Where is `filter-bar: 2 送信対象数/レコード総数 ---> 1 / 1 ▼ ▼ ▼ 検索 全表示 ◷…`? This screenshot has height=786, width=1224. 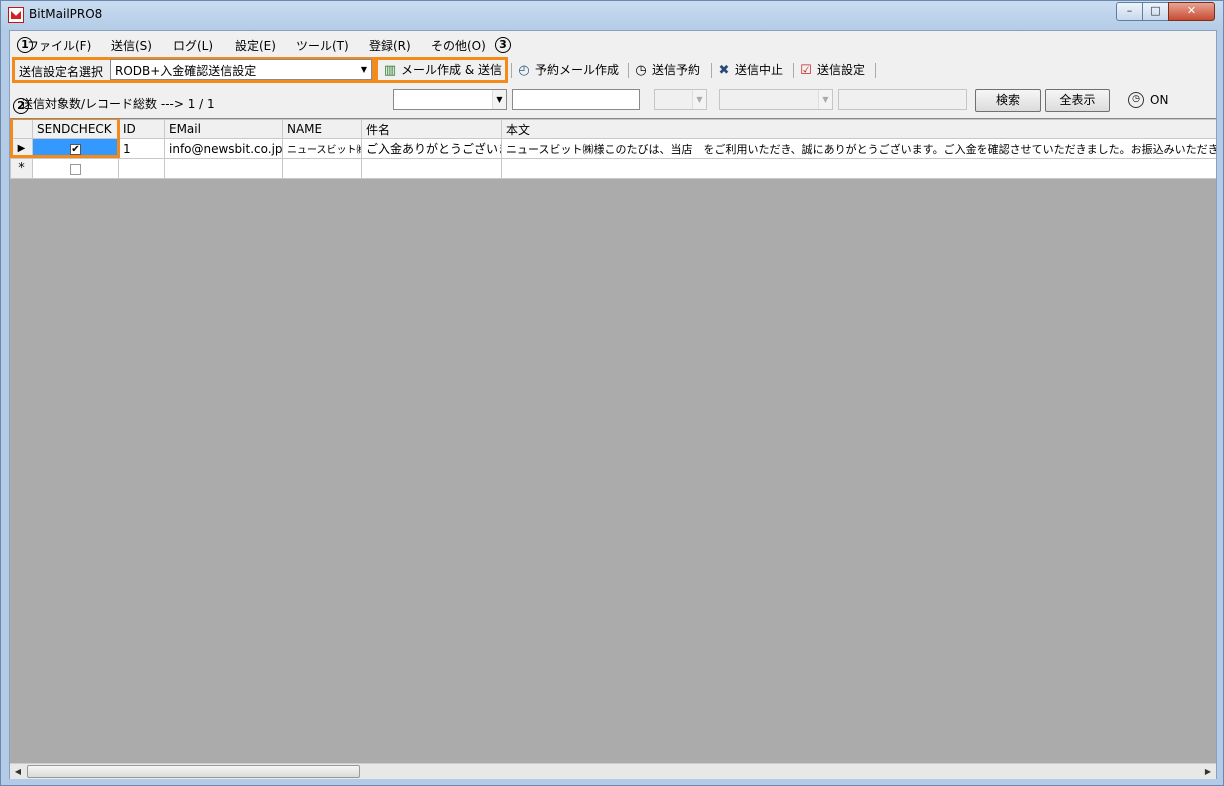 filter-bar: 2 送信対象数/レコード総数 ---> 1 / 1 ▼ ▼ ▼ 検索 全表示 ◷… is located at coordinates (613, 101).